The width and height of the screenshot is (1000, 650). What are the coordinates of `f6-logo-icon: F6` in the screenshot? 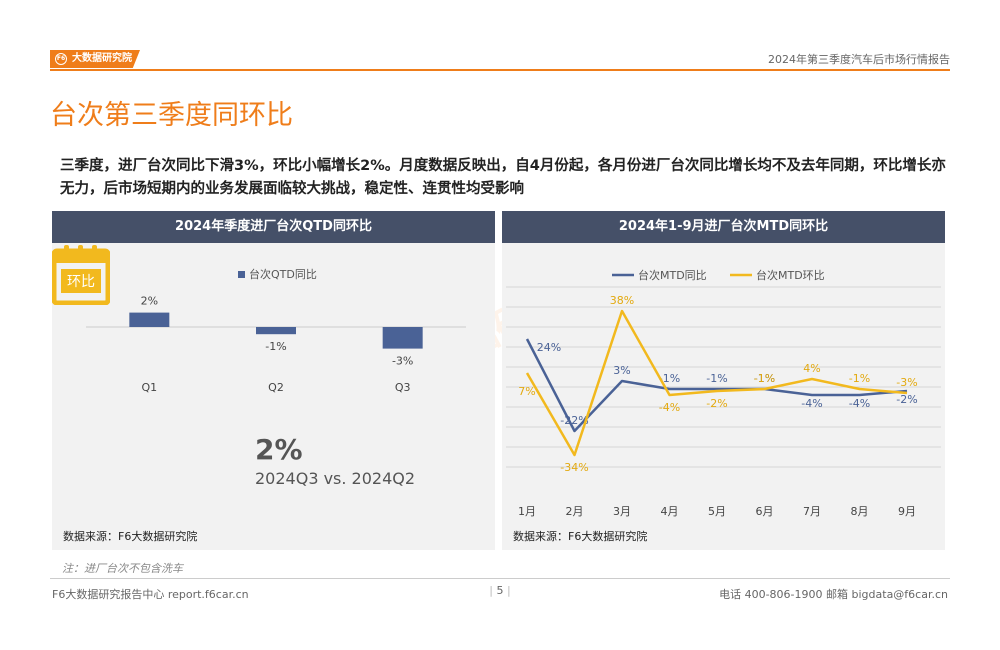 It's located at (61, 59).